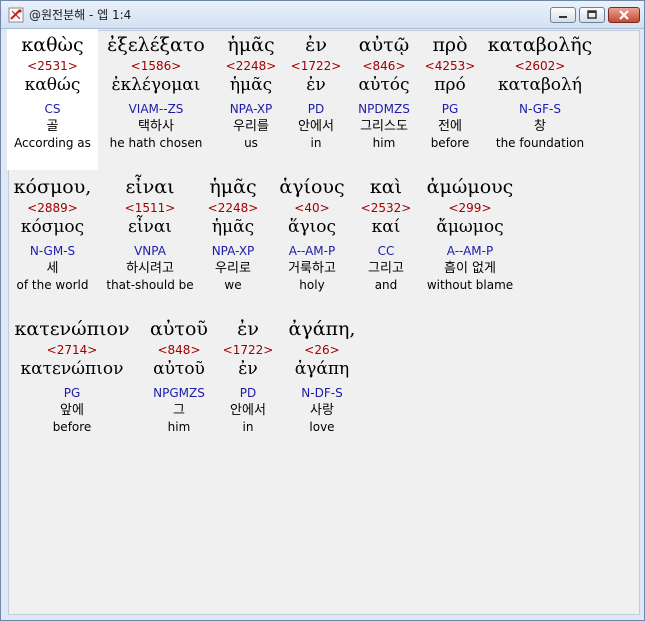  What do you see at coordinates (539, 85) in the screenshot?
I see `lemma: καταβολή` at bounding box center [539, 85].